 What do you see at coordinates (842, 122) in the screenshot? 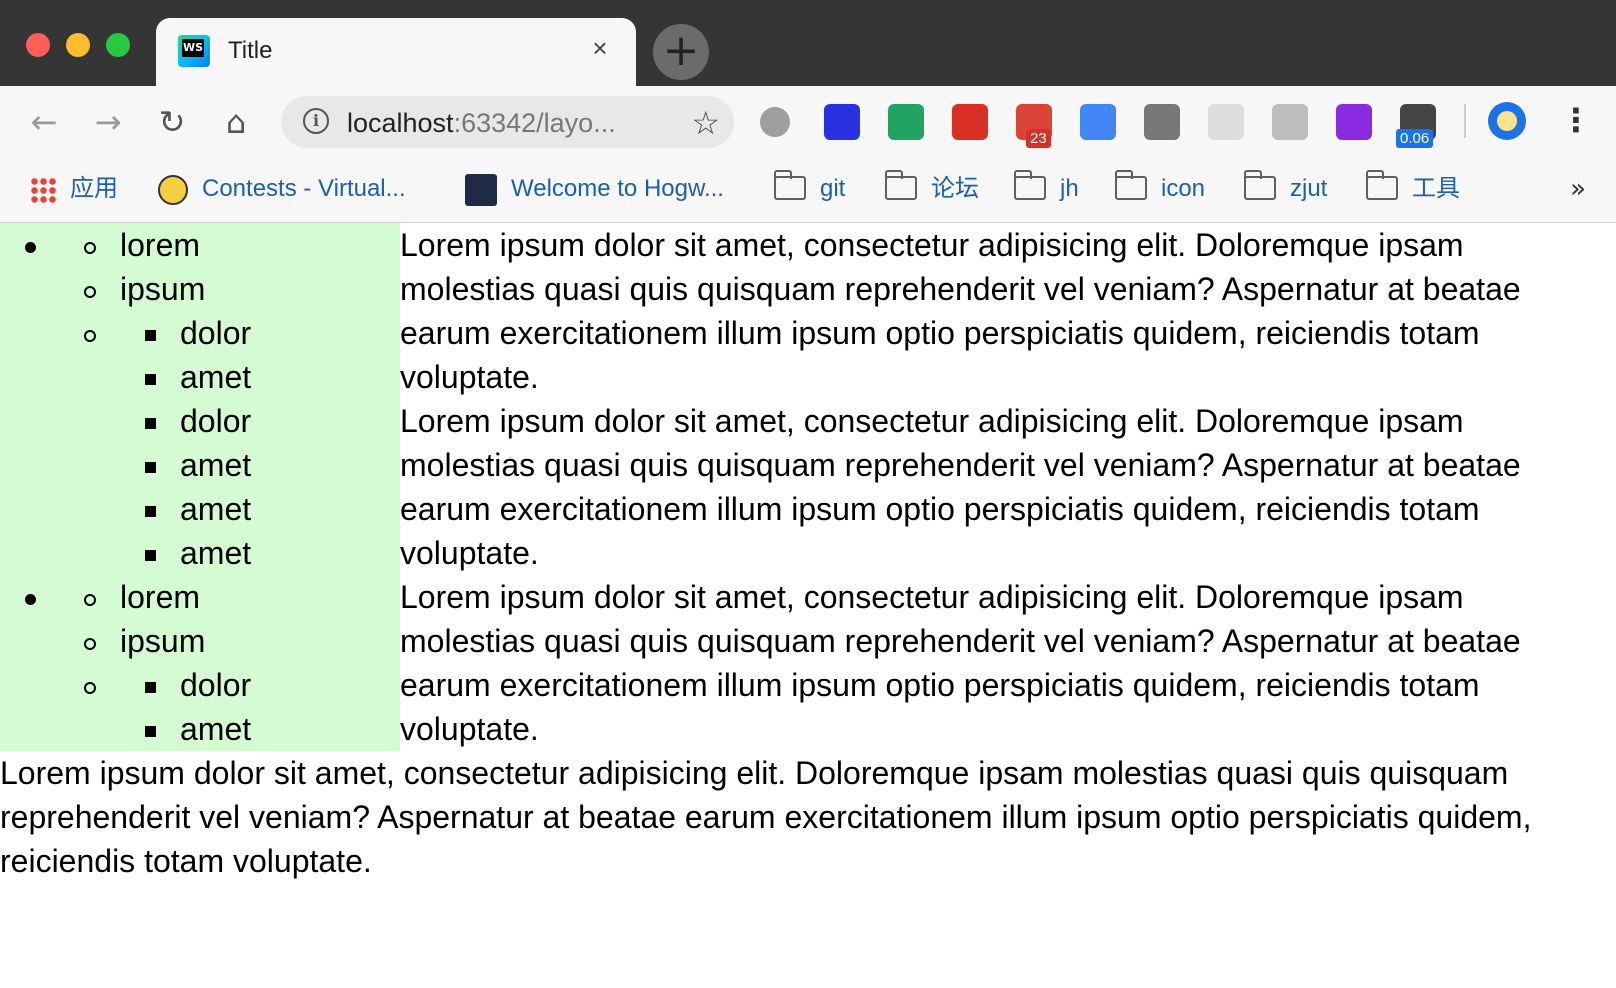
I see `paw-extension-icon` at bounding box center [842, 122].